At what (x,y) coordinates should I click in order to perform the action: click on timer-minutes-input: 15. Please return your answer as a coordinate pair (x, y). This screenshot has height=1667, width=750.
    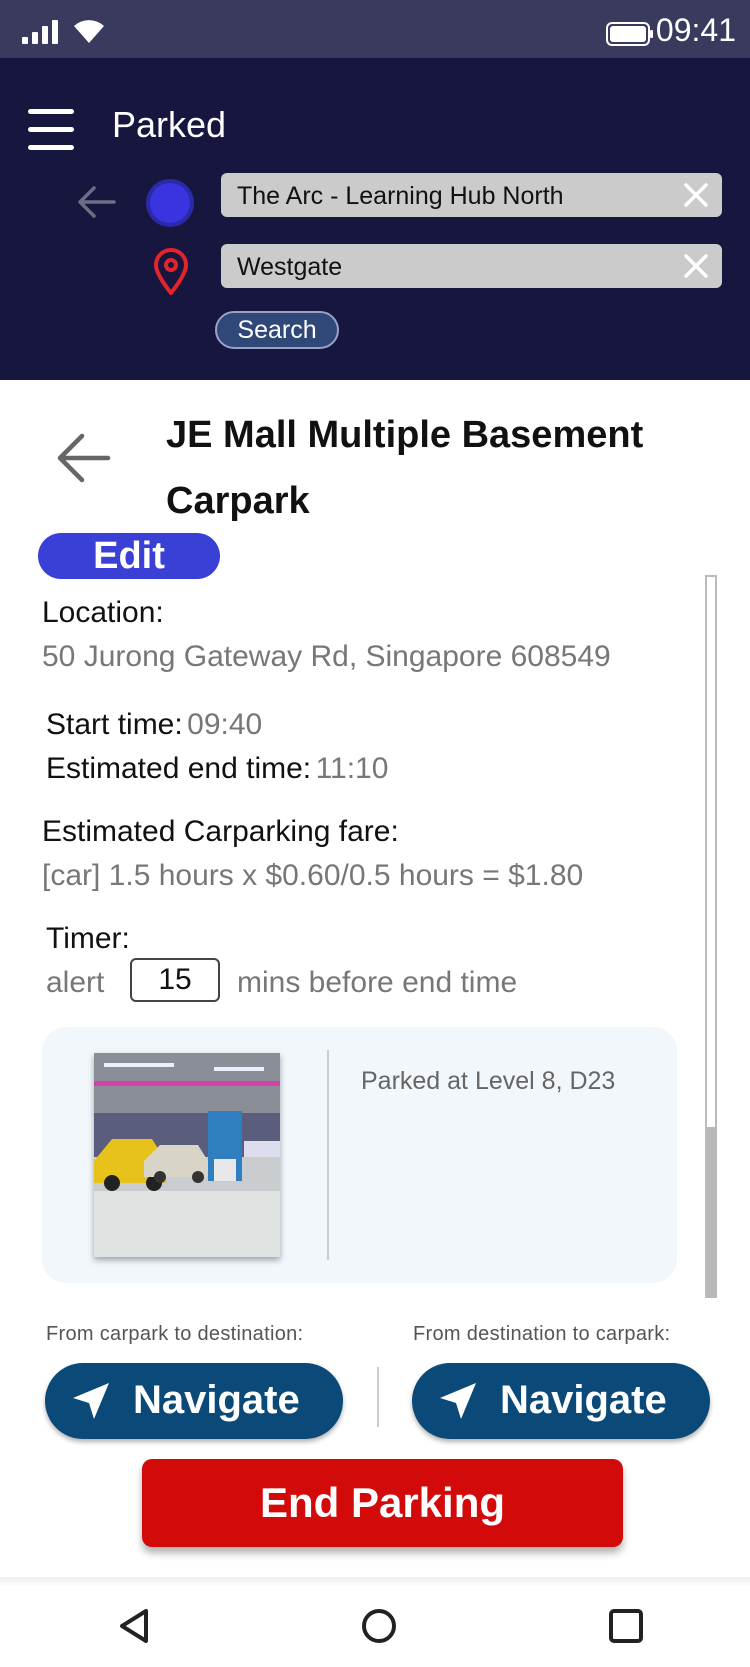
    Looking at the image, I should click on (175, 980).